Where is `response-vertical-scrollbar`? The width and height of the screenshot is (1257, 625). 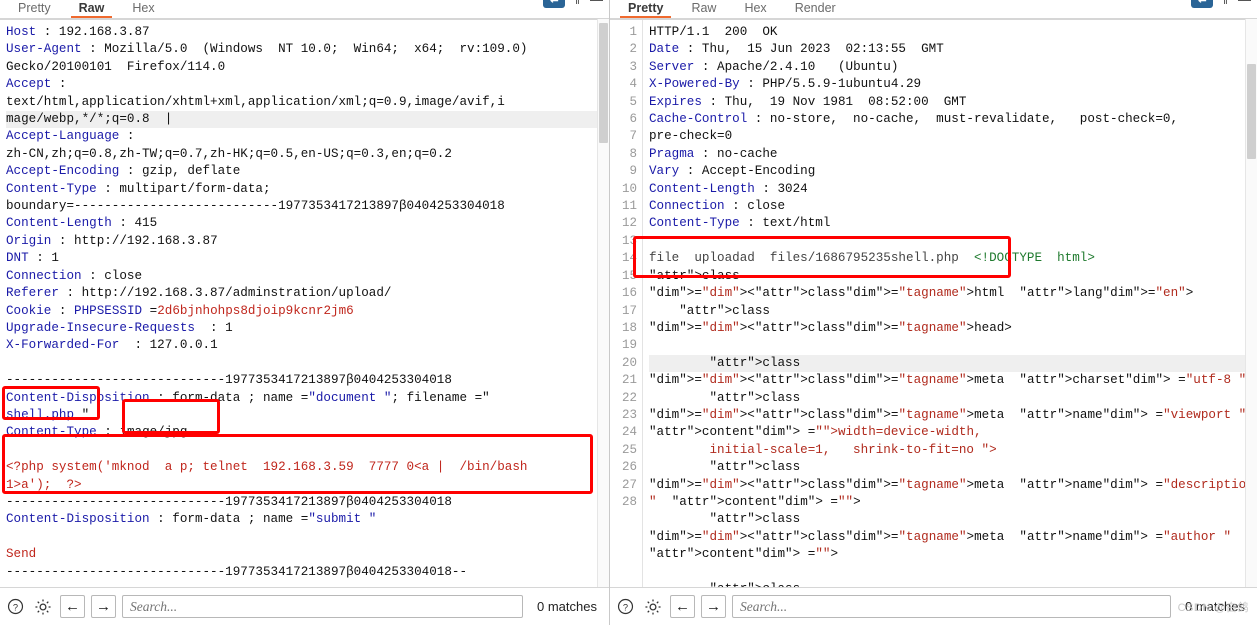
response-vertical-scrollbar is located at coordinates (1251, 303).